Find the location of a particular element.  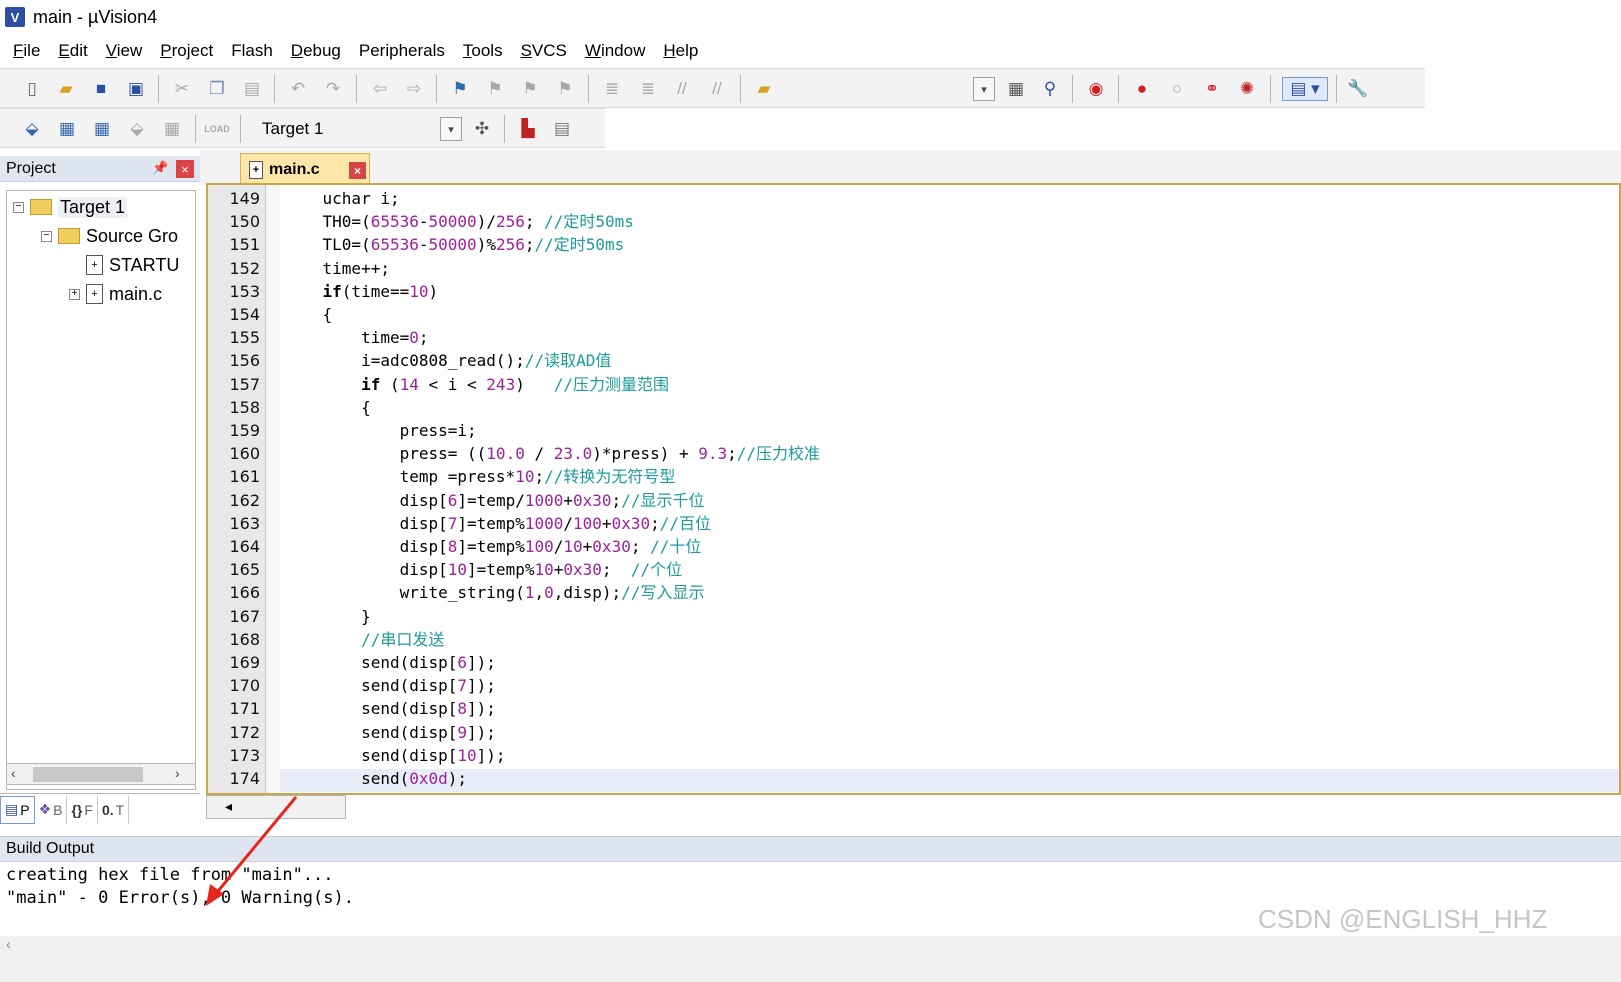

prev-bookmark-icon: ⚑ is located at coordinates (495, 89).